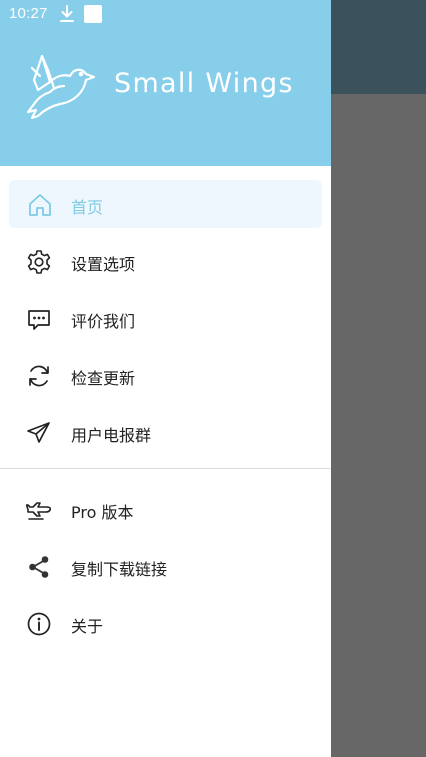 Image resolution: width=426 pixels, height=757 pixels. What do you see at coordinates (28, 13) in the screenshot?
I see `status-time: 10:27` at bounding box center [28, 13].